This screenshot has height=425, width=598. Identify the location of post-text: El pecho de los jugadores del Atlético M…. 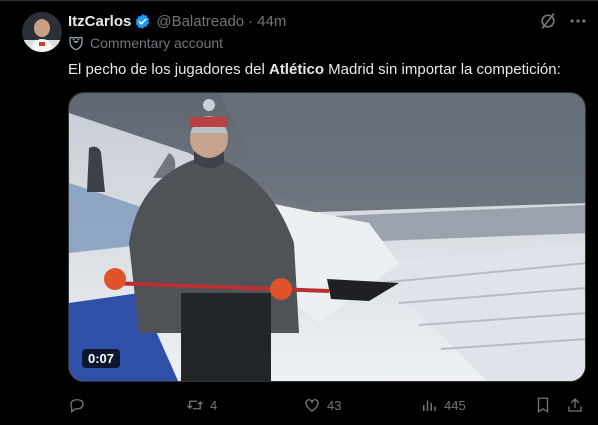
(314, 70).